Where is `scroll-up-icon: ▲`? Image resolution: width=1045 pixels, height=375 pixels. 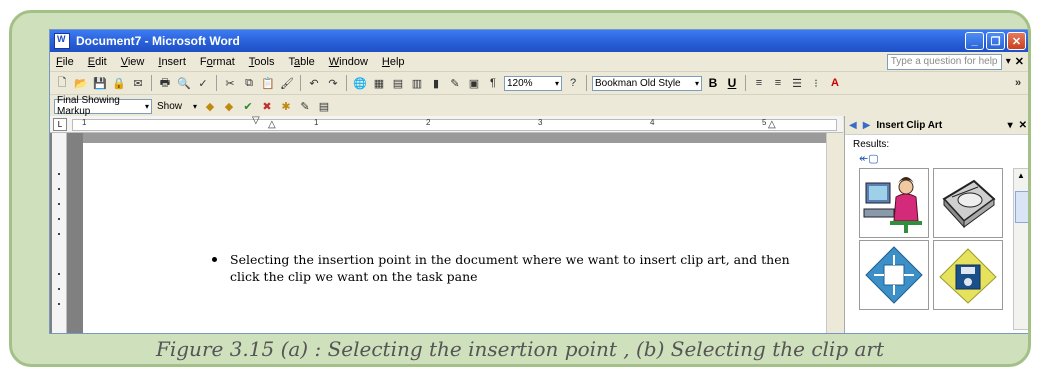 scroll-up-icon: ▲ is located at coordinates (1021, 175).